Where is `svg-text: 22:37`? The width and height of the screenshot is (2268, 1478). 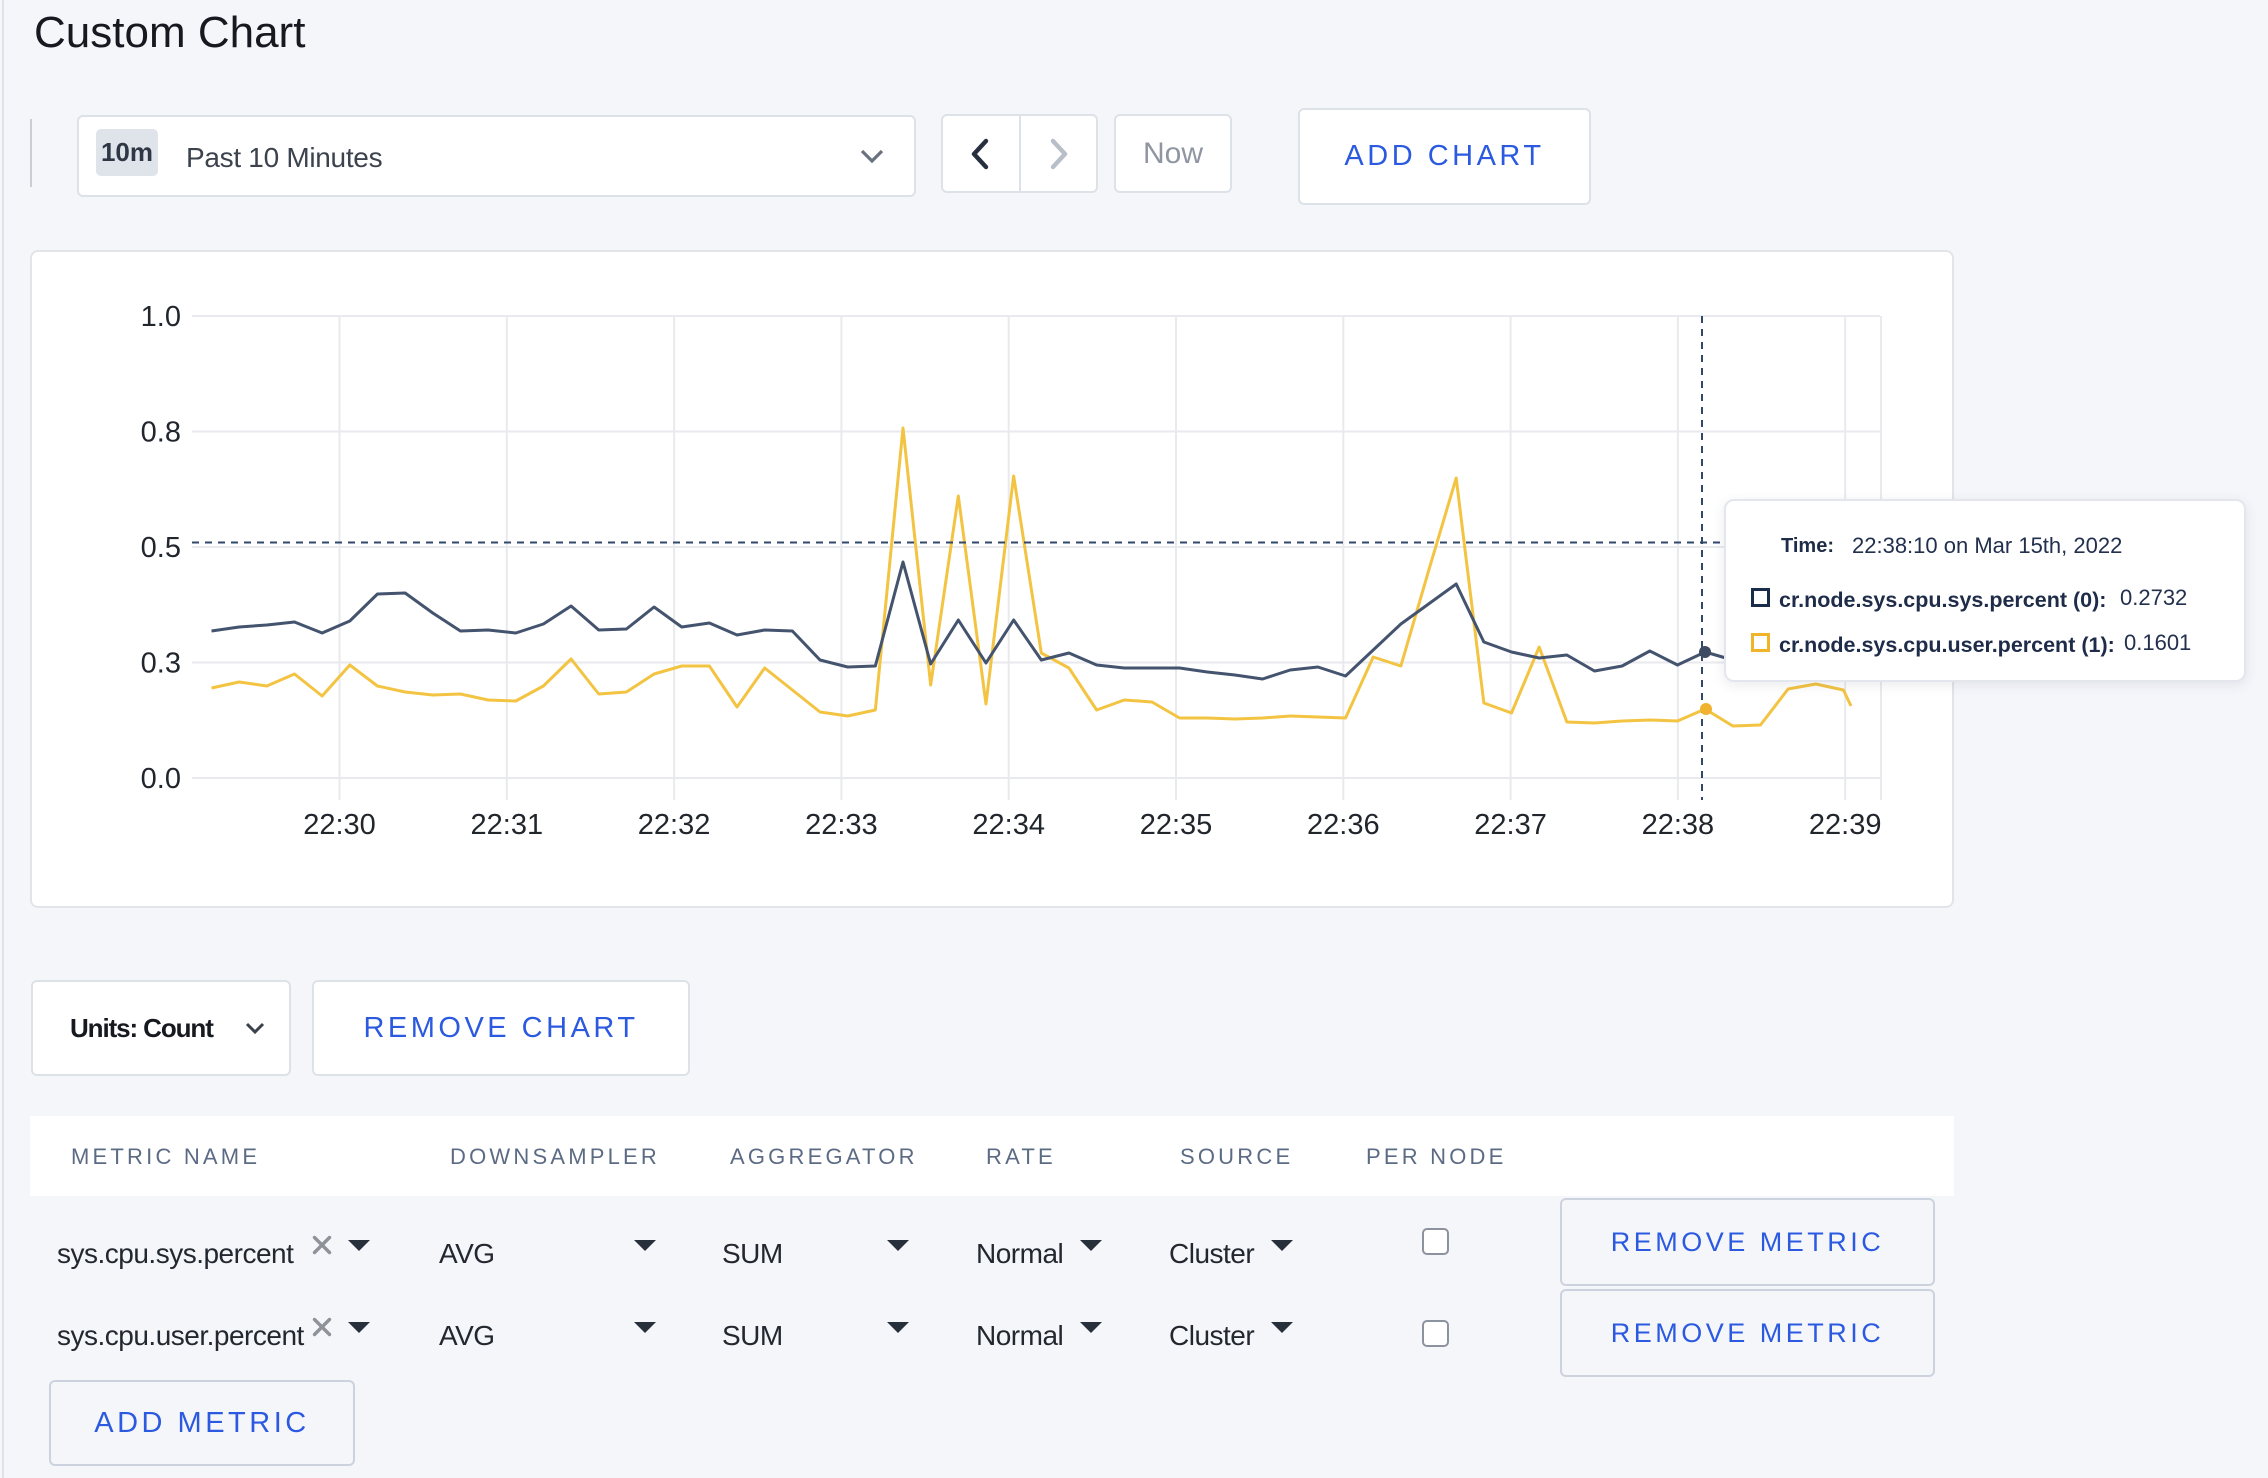
svg-text: 22:37 is located at coordinates (1510, 825).